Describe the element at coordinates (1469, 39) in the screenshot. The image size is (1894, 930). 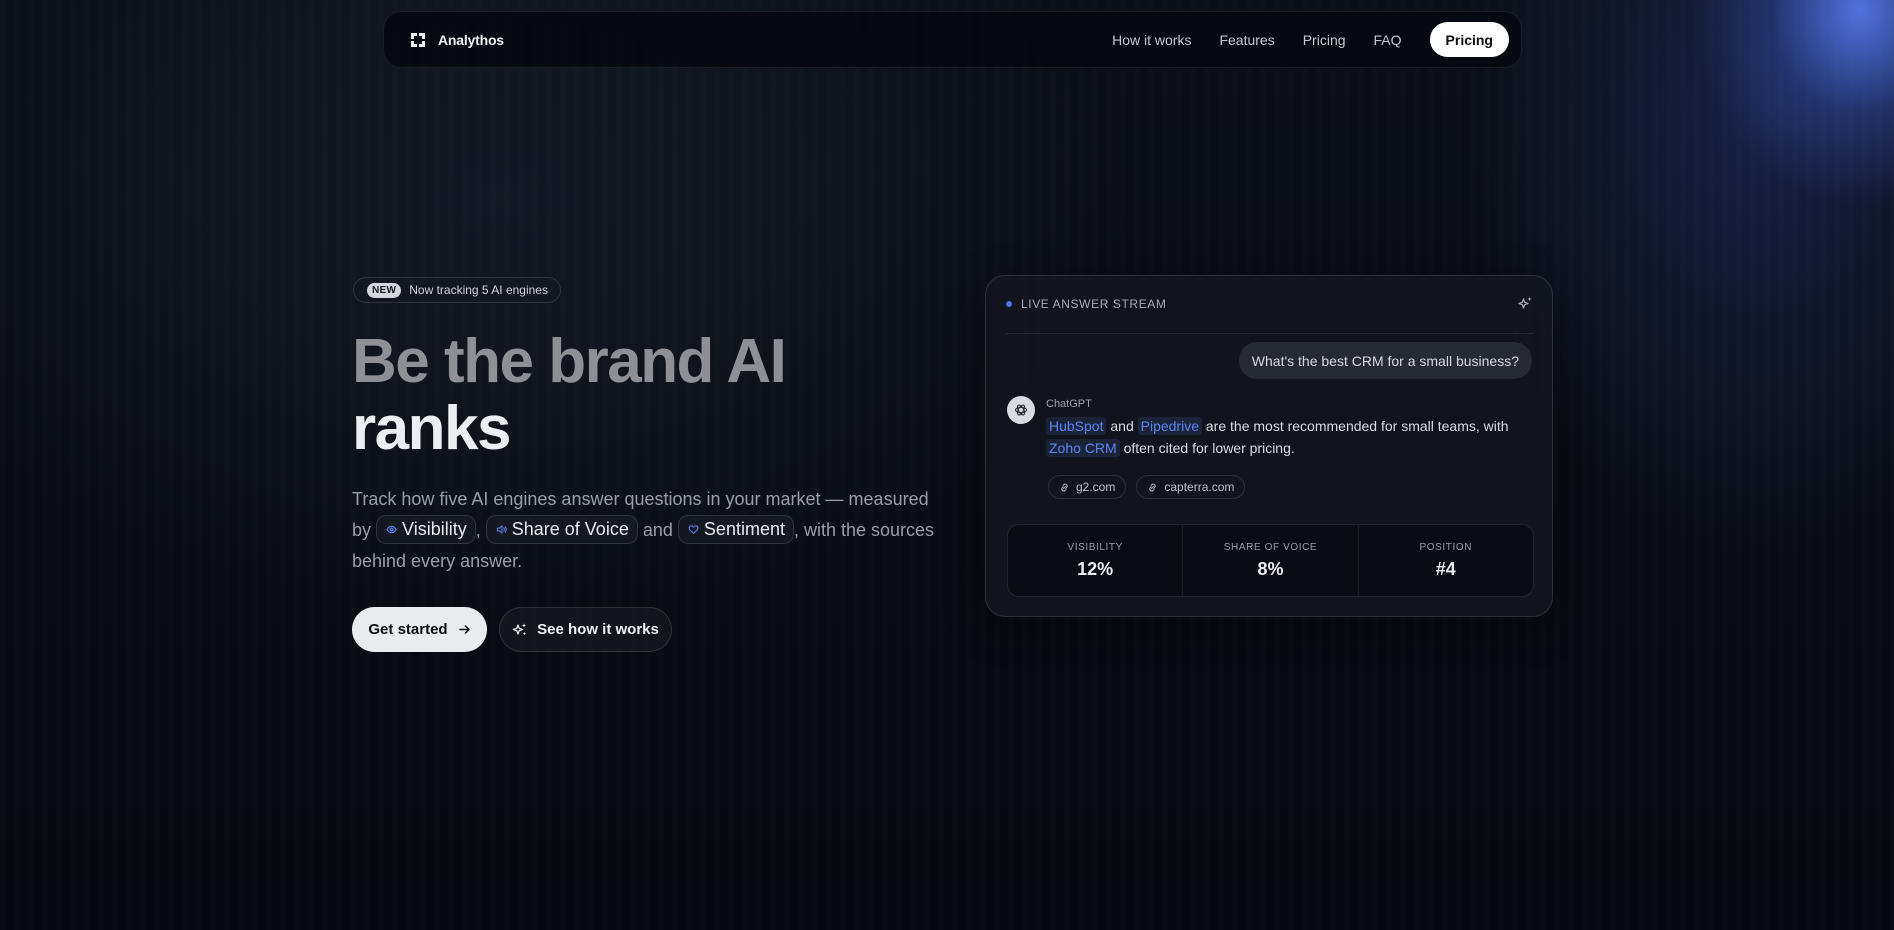
I see `nav-pricing-button: Pricing` at that location.